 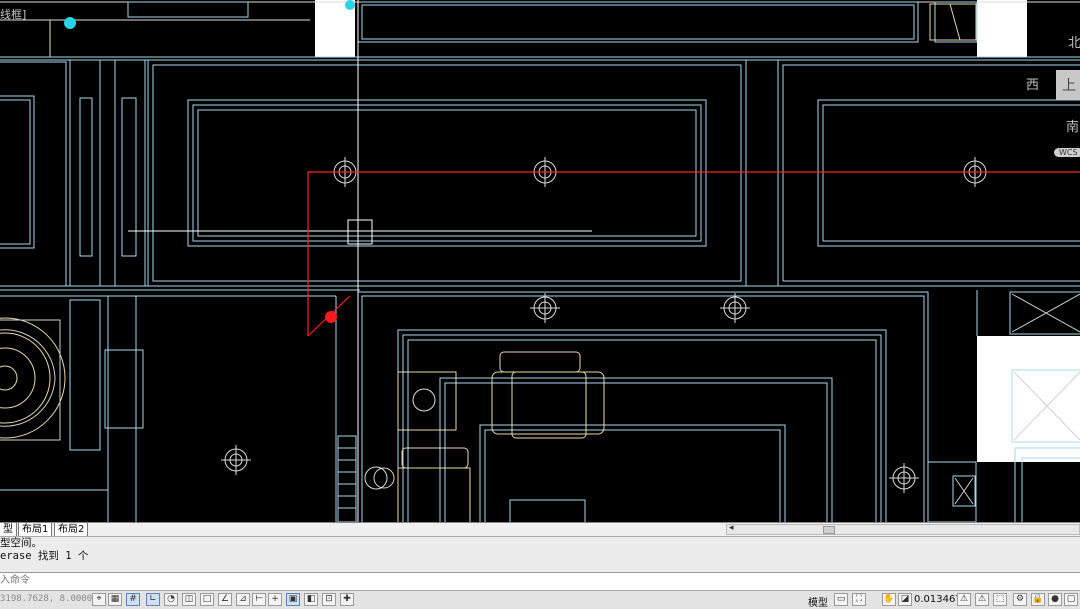 What do you see at coordinates (243, 599) in the screenshot?
I see `annotation-monitor-icon: ⊿` at bounding box center [243, 599].